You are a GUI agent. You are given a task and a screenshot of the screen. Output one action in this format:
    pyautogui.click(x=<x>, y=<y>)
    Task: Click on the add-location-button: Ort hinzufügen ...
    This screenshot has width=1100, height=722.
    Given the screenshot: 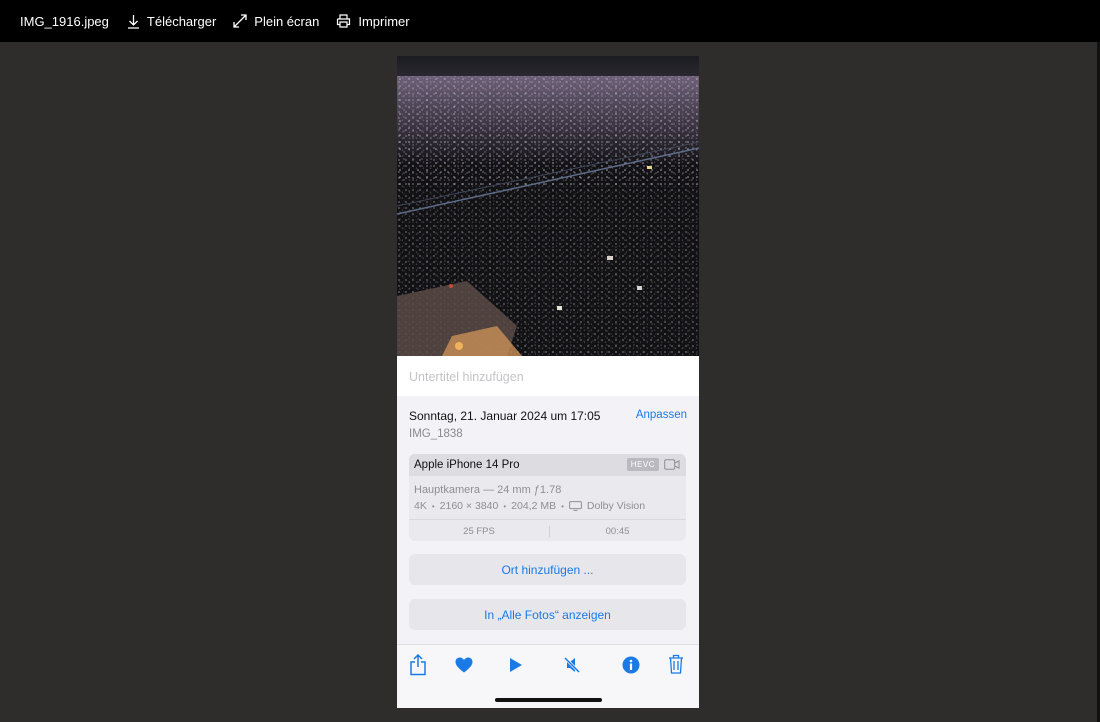 What is the action you would take?
    pyautogui.click(x=547, y=569)
    